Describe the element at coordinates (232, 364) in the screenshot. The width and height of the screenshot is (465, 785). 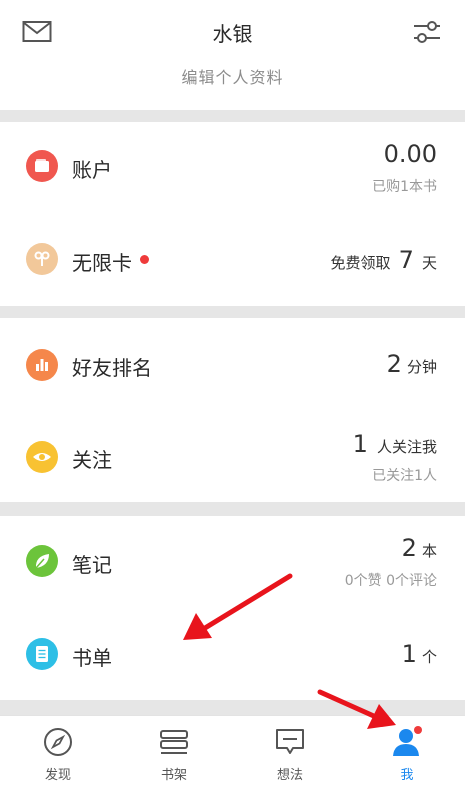
I see `friend-ranking-row: 好友排名 2 分钟` at that location.